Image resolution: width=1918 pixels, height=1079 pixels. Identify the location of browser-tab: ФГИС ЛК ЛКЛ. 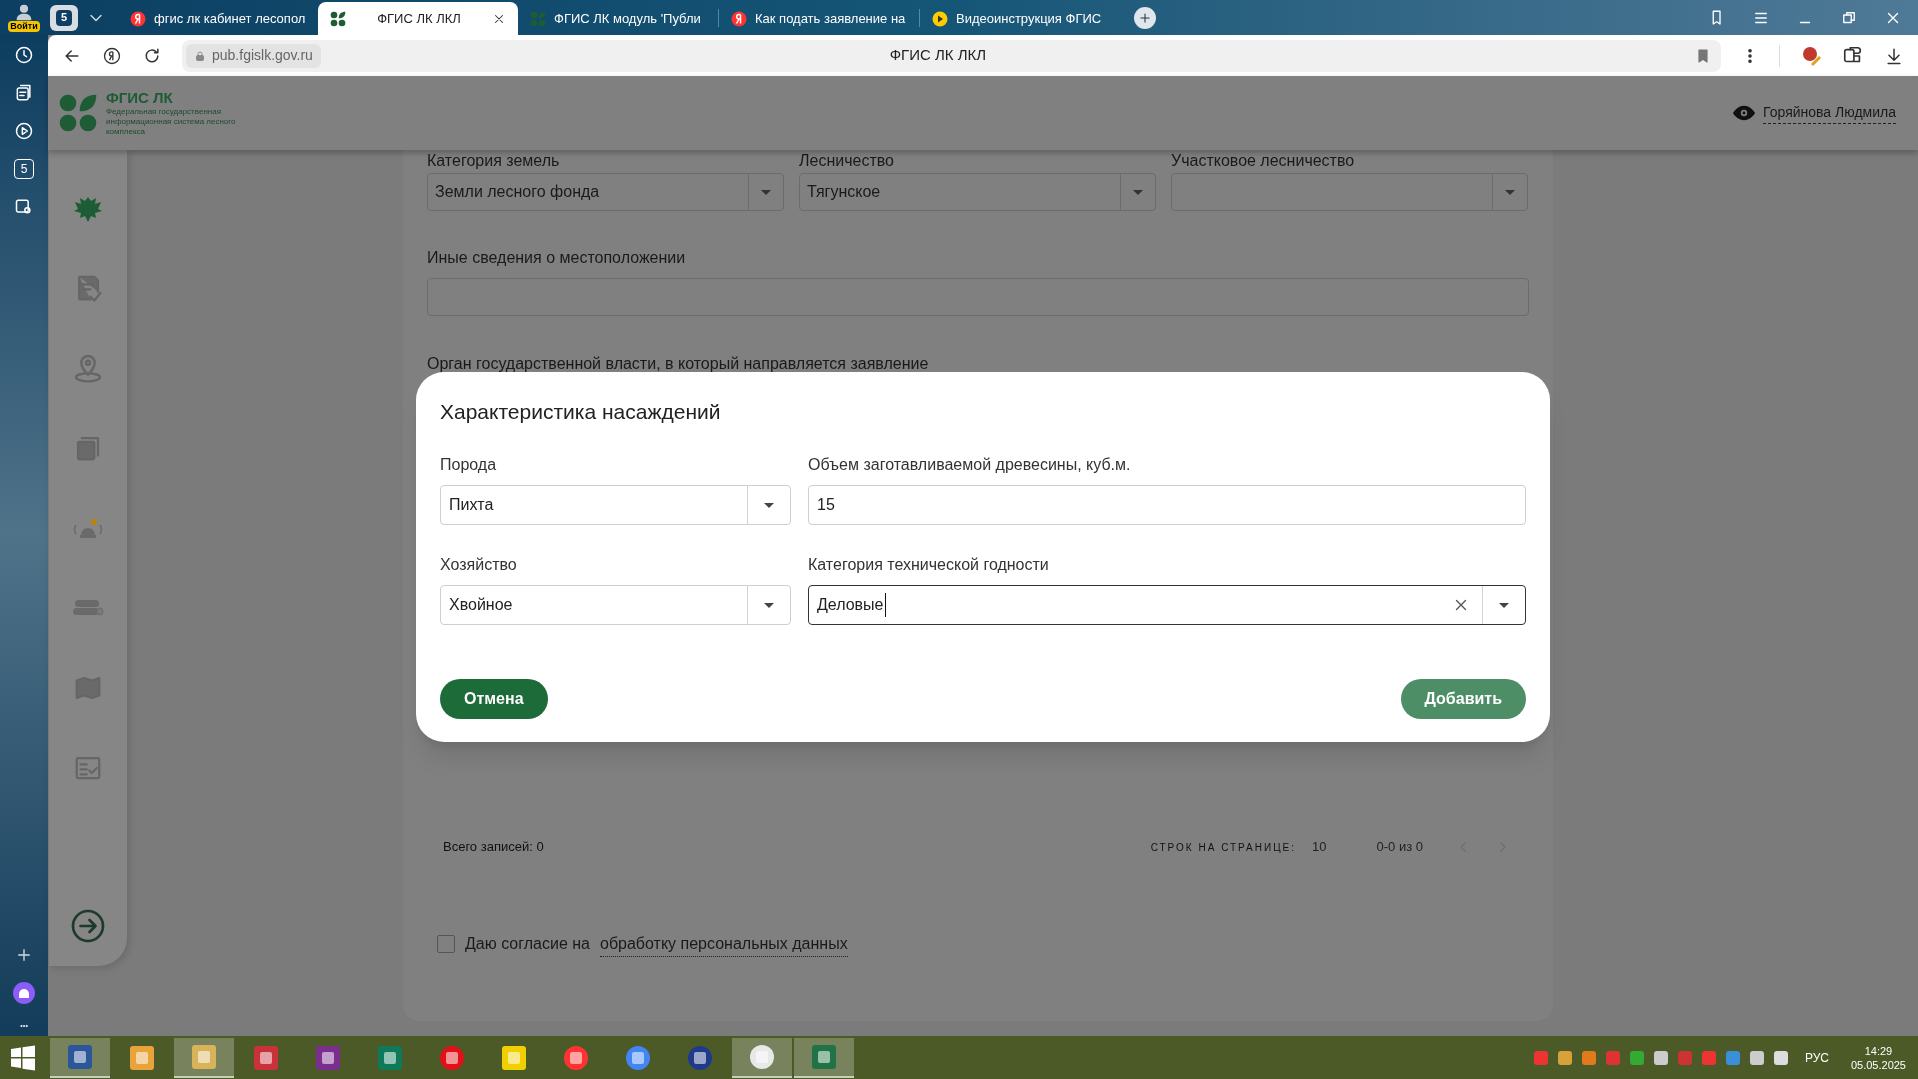
(418, 18).